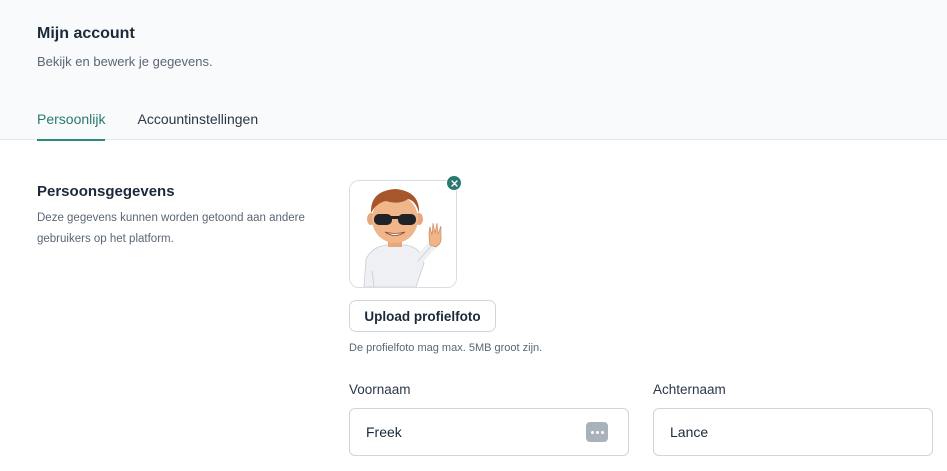 The image size is (947, 471). I want to click on first-name-field-wrapper, so click(489, 432).